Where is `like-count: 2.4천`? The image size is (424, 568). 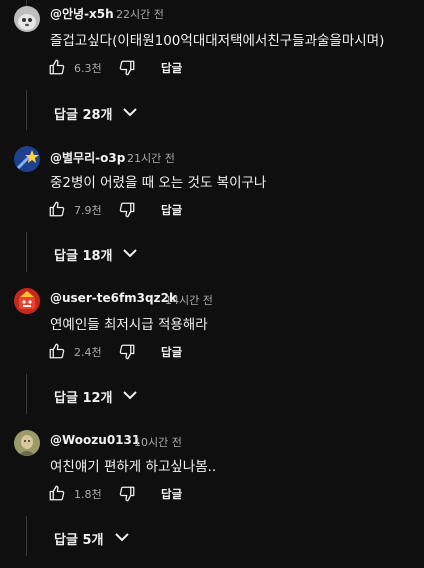 like-count: 2.4천 is located at coordinates (88, 352).